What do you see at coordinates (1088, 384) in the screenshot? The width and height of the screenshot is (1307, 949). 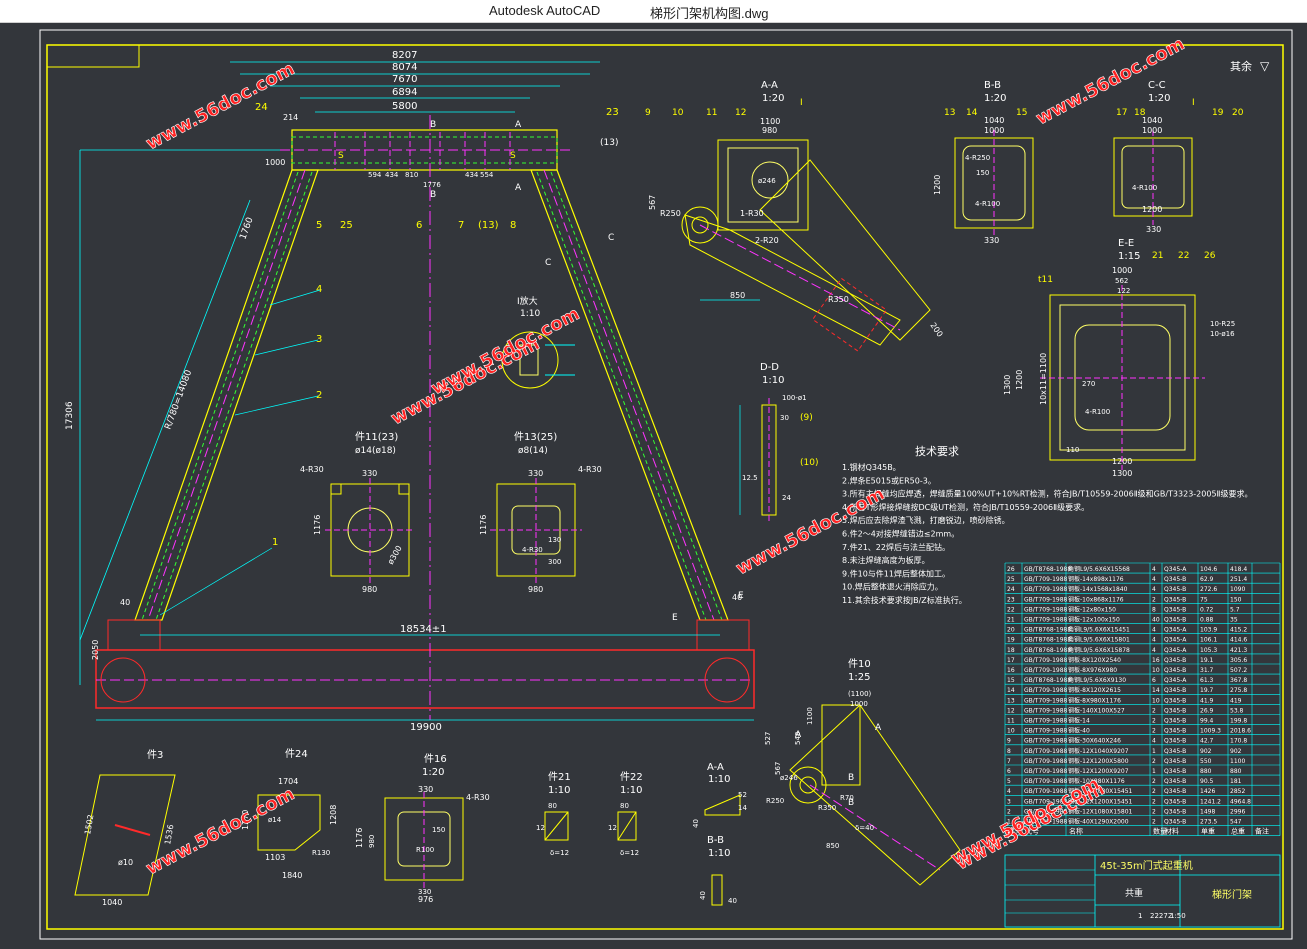 I see `dim-text: 270` at bounding box center [1088, 384].